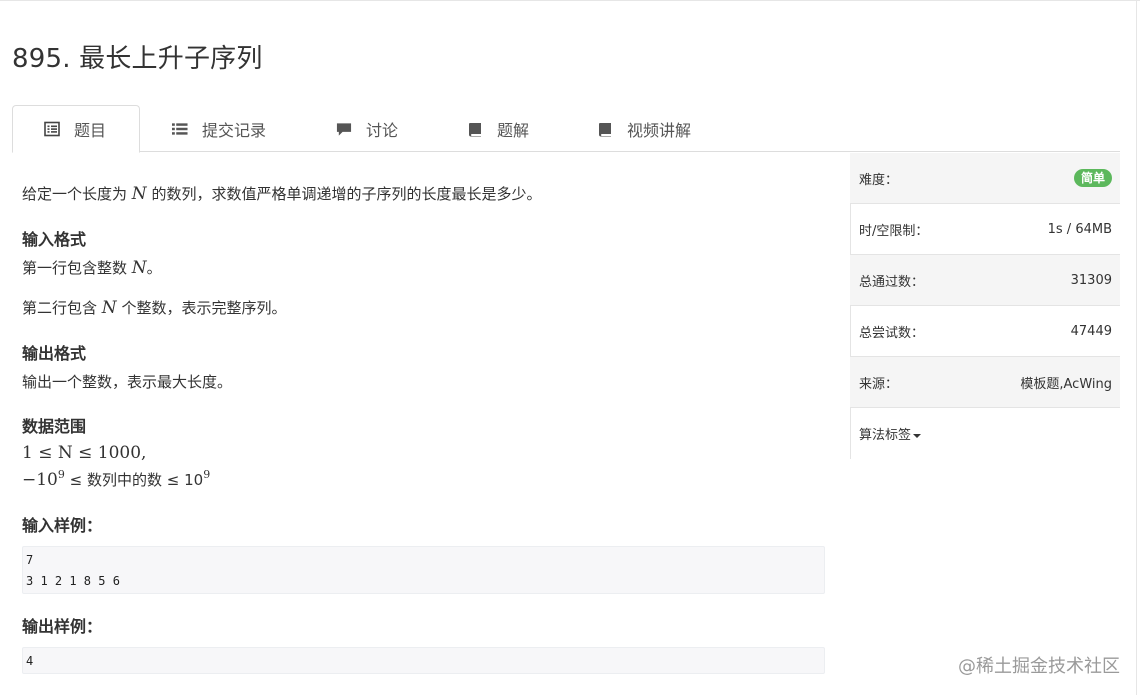  I want to click on code-line: 7, so click(30, 560).